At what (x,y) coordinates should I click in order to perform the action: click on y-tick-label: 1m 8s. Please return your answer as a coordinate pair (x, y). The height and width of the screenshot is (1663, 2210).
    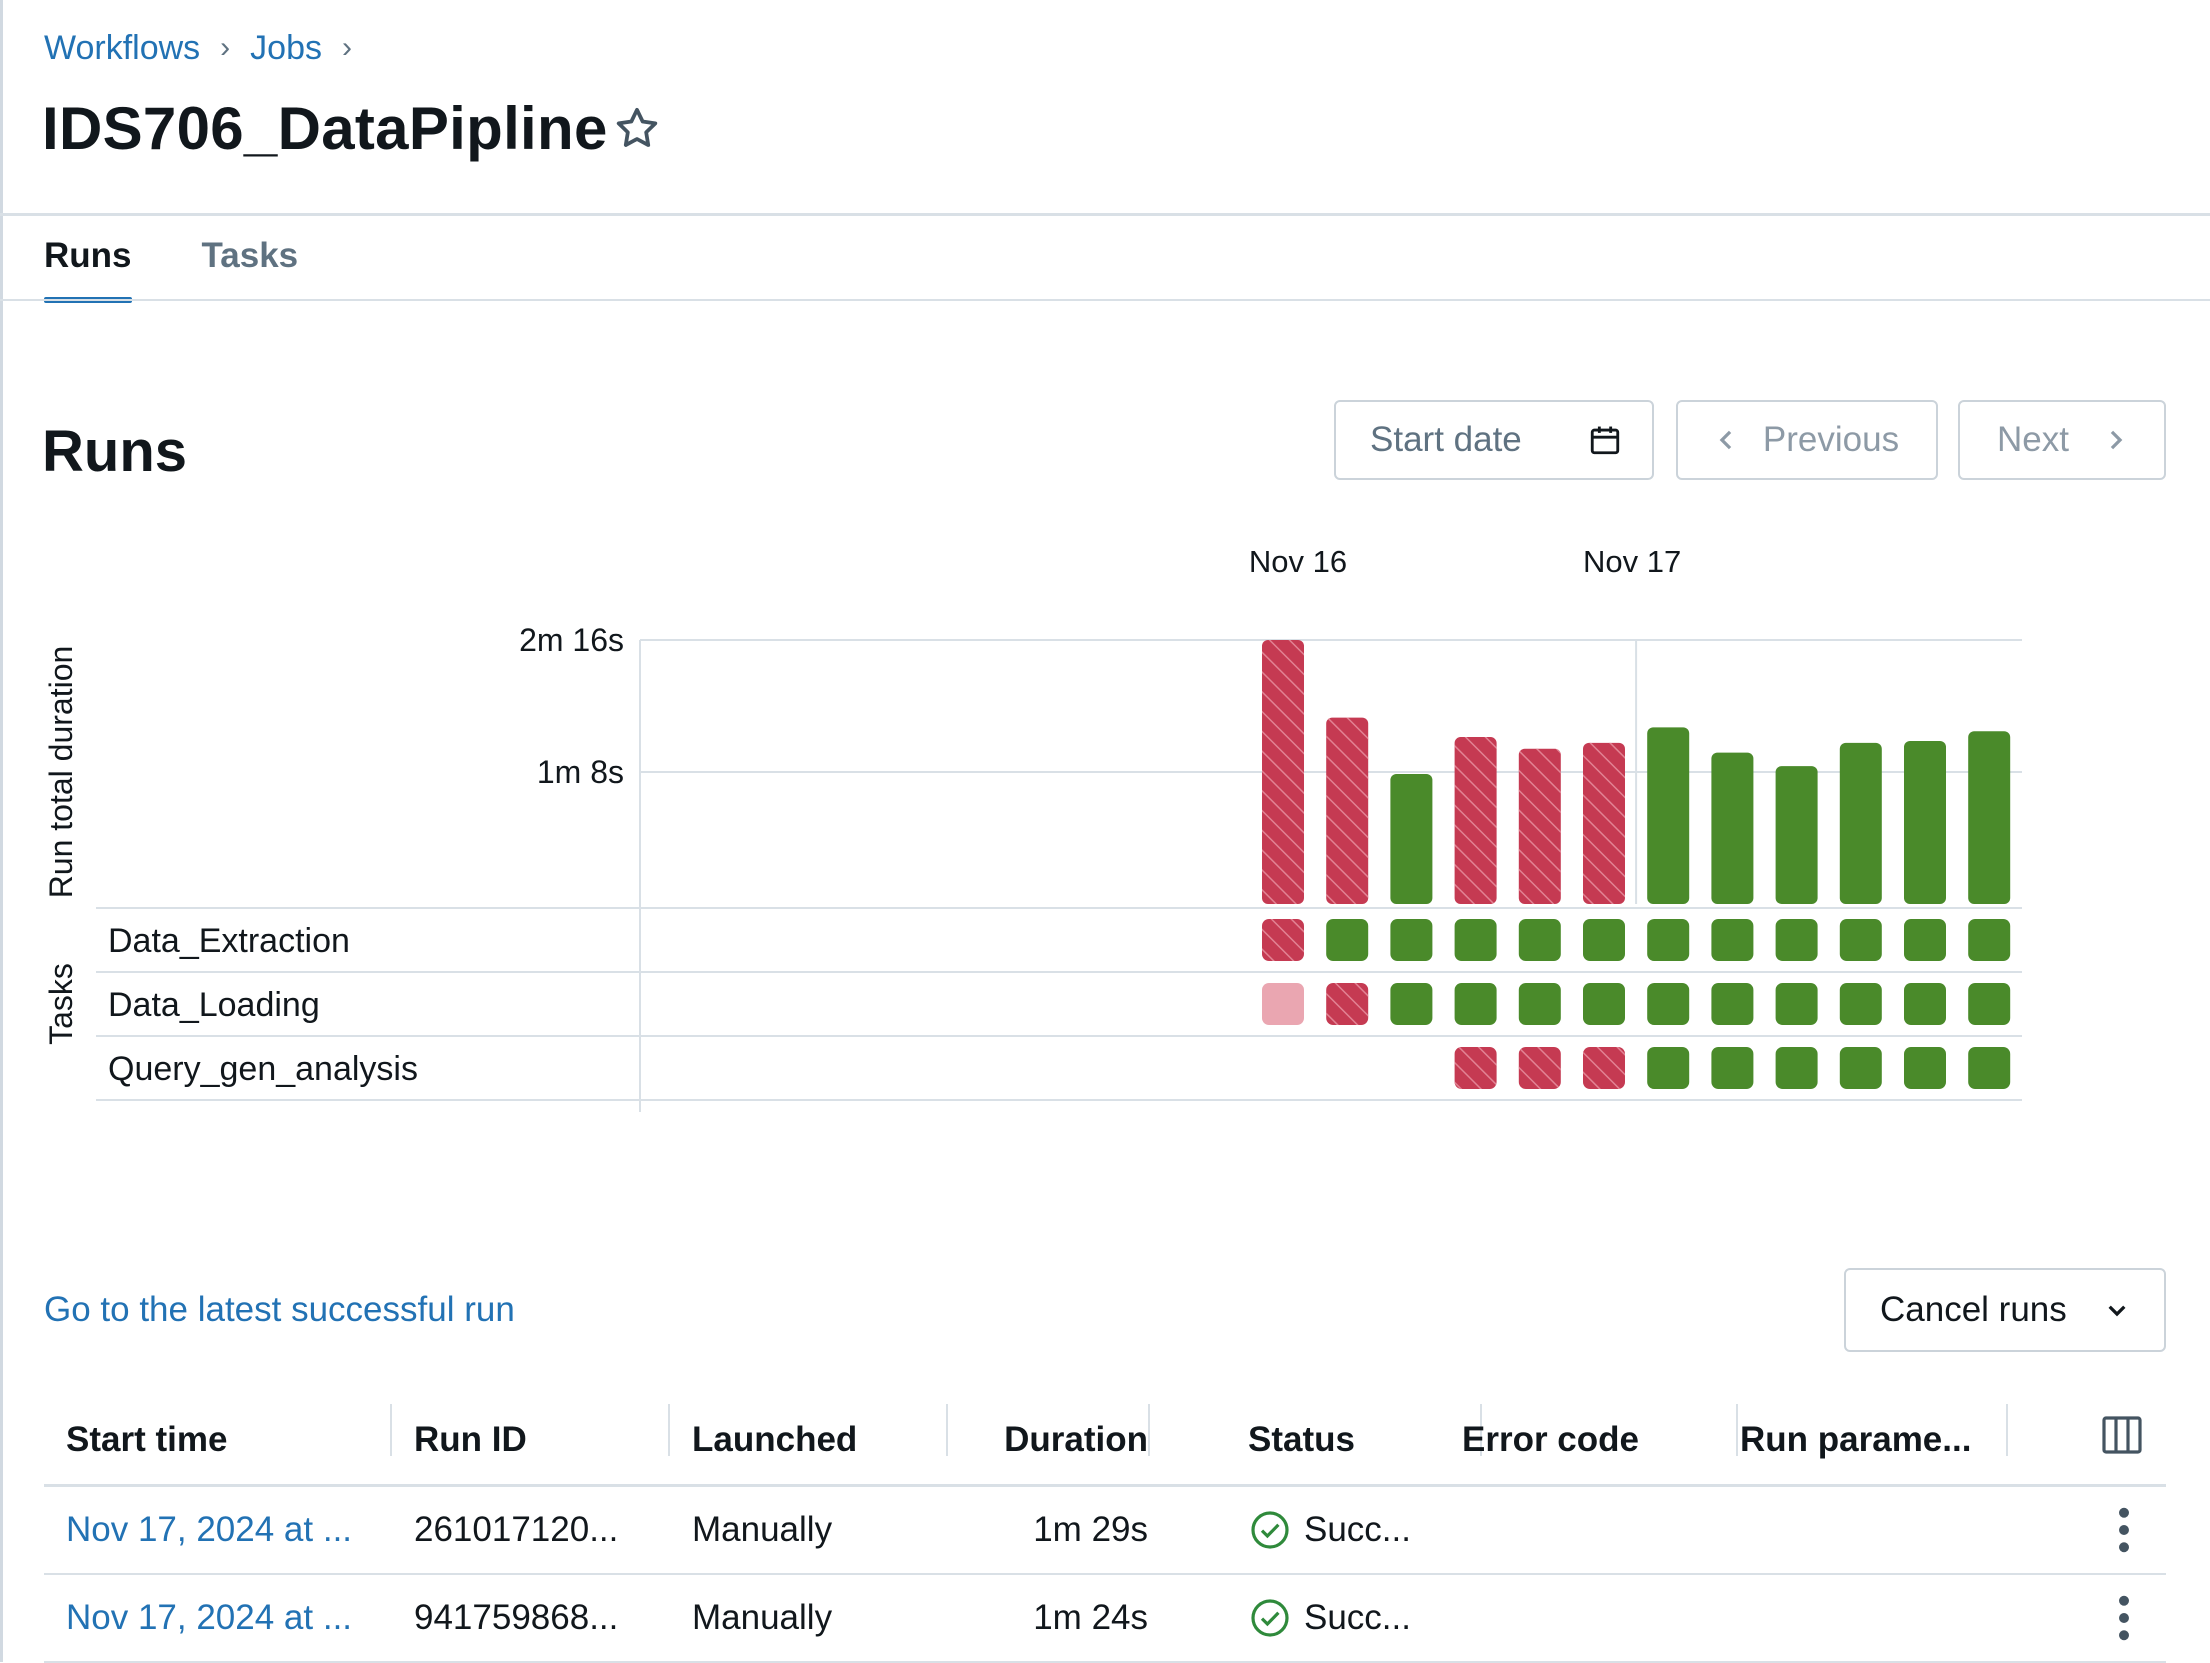
    Looking at the image, I should click on (580, 772).